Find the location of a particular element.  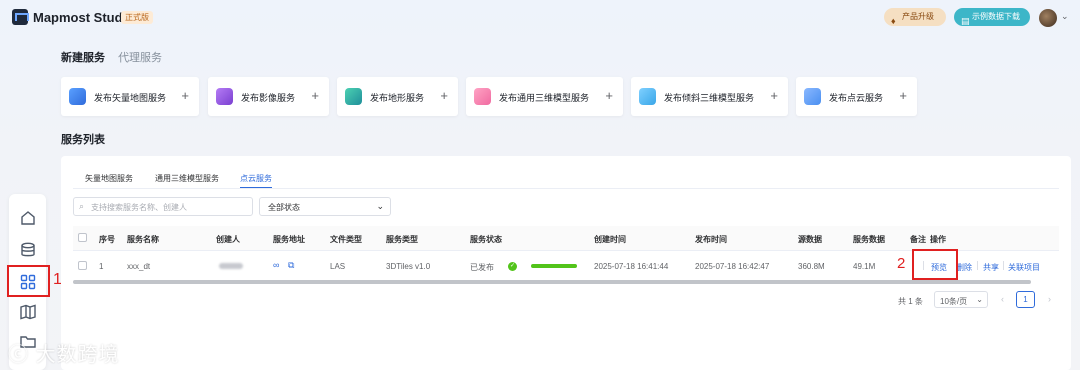

col-remark: 备注 is located at coordinates (918, 239).